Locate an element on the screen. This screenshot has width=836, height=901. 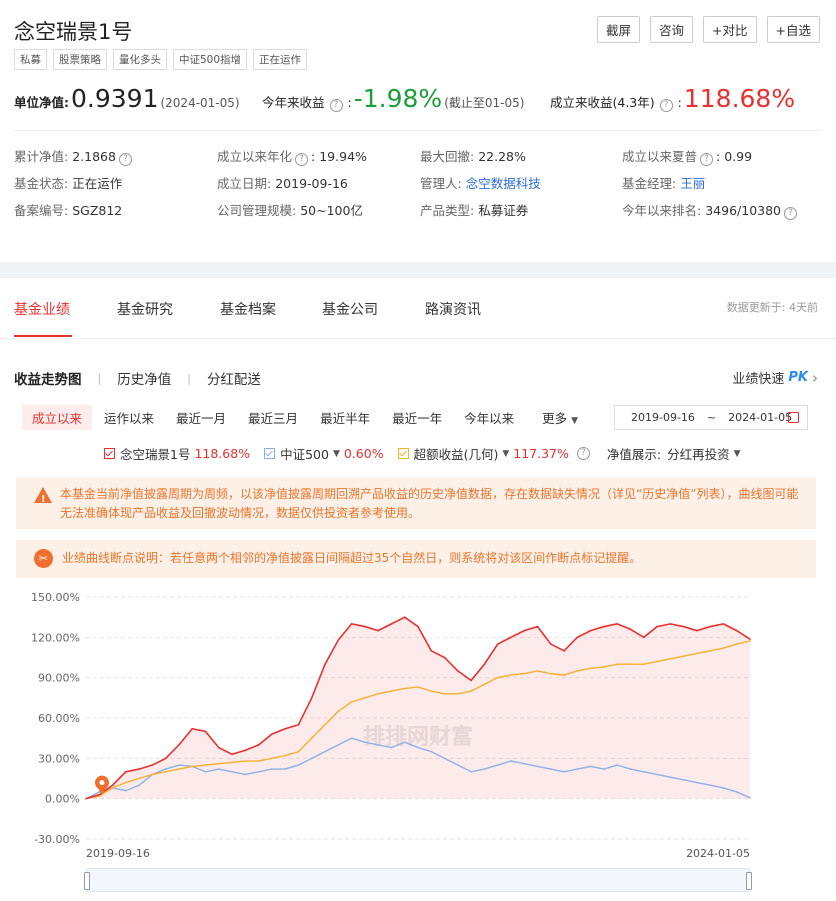
nav-display-label: 净值展示: is located at coordinates (634, 454).